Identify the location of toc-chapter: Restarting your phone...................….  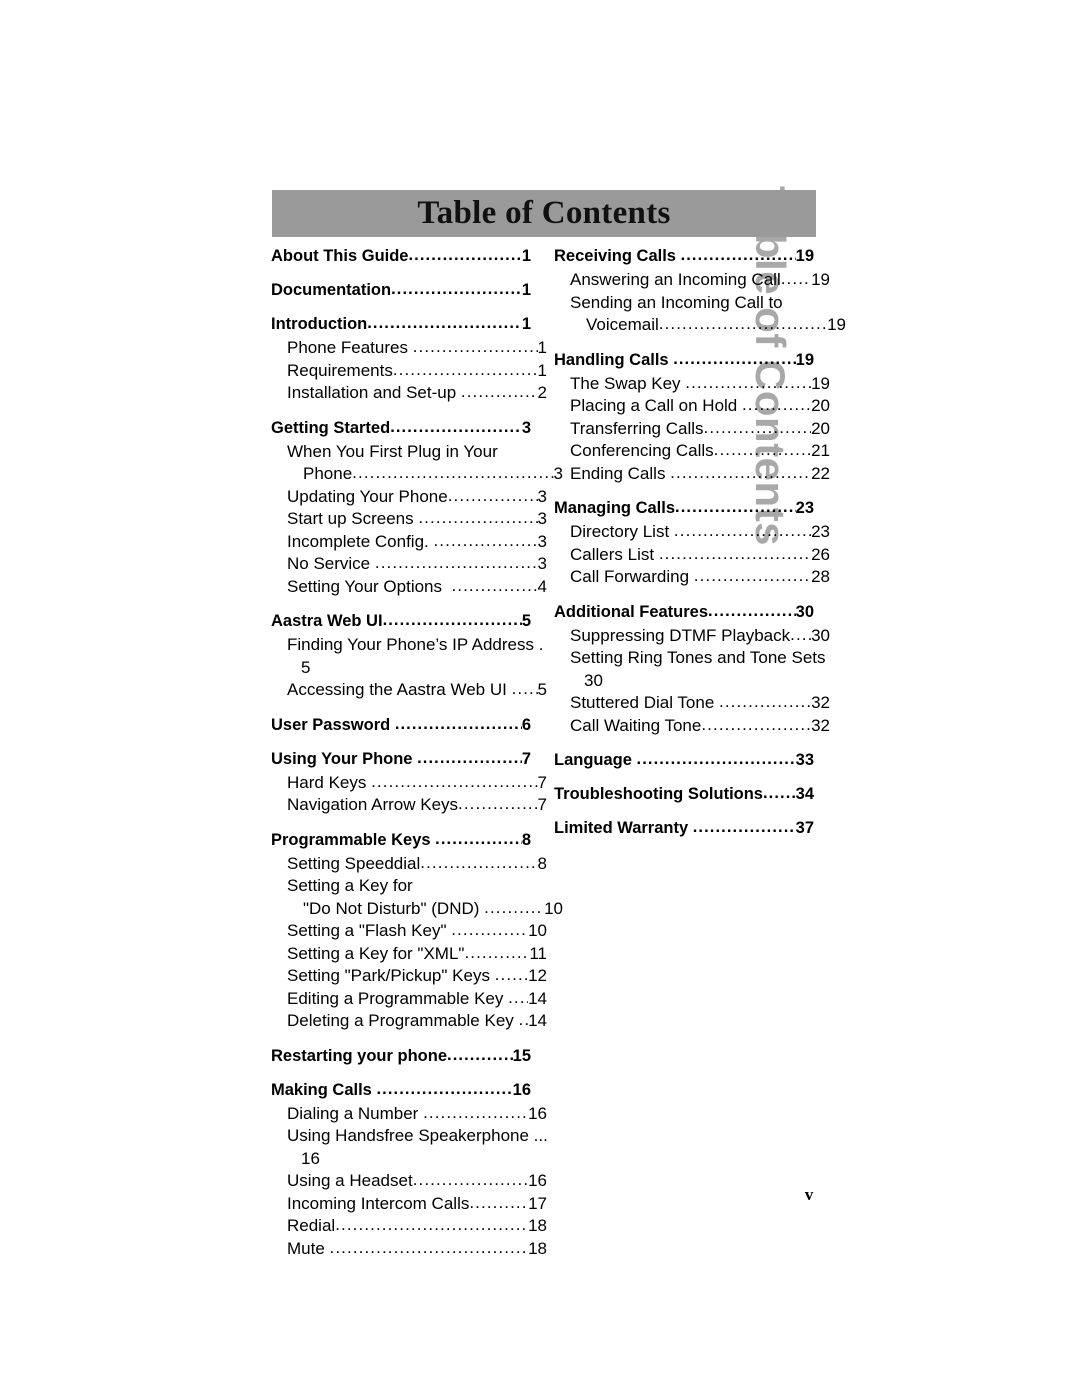
(401, 1056).